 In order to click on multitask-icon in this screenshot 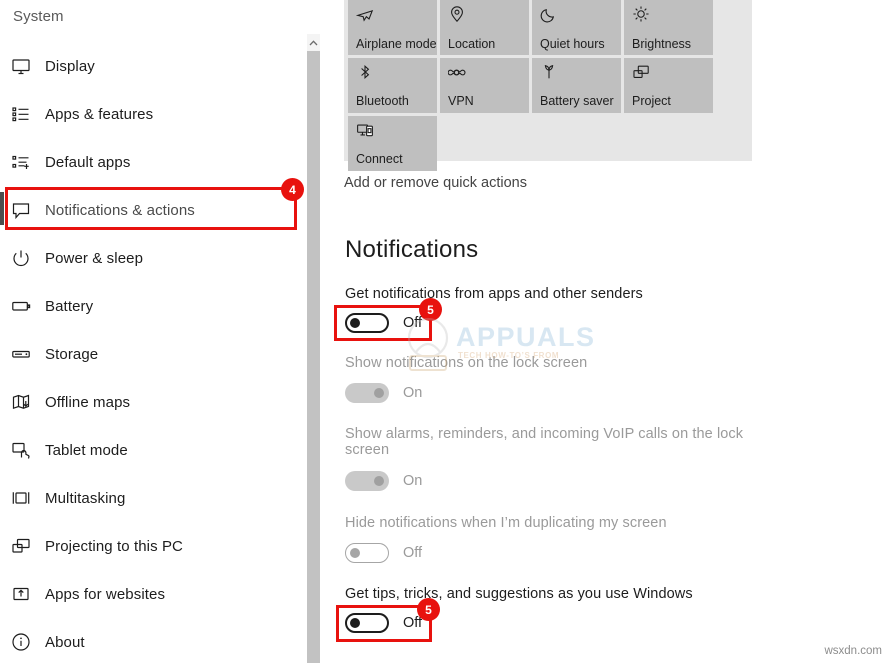, I will do `click(28, 498)`.